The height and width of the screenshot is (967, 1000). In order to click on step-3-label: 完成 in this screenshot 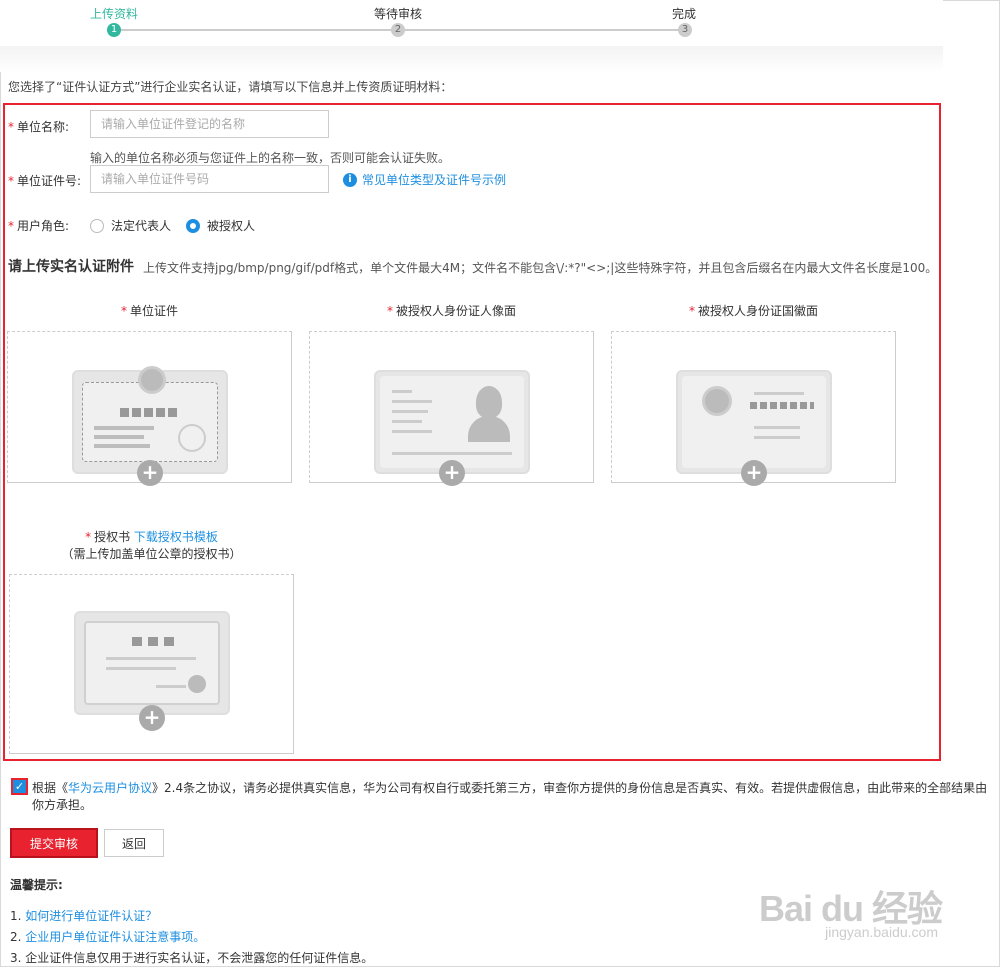, I will do `click(684, 14)`.